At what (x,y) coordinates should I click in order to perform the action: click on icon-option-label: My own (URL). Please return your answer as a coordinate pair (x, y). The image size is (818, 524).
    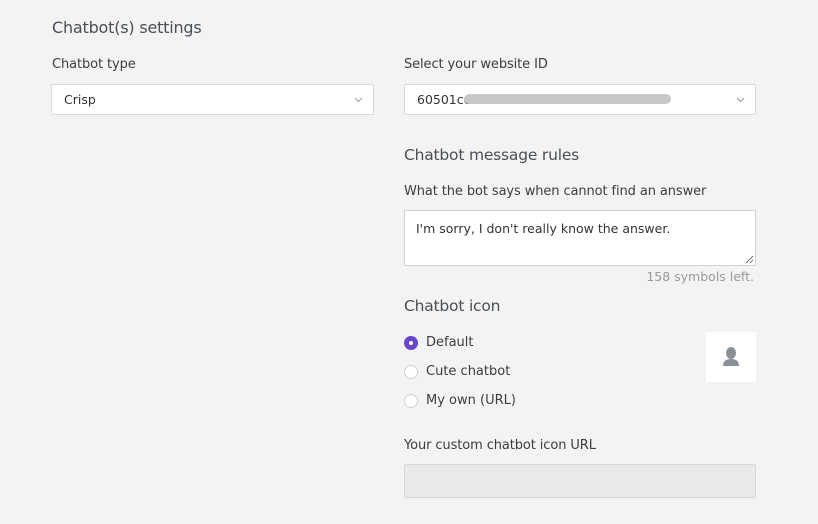
    Looking at the image, I should click on (471, 400).